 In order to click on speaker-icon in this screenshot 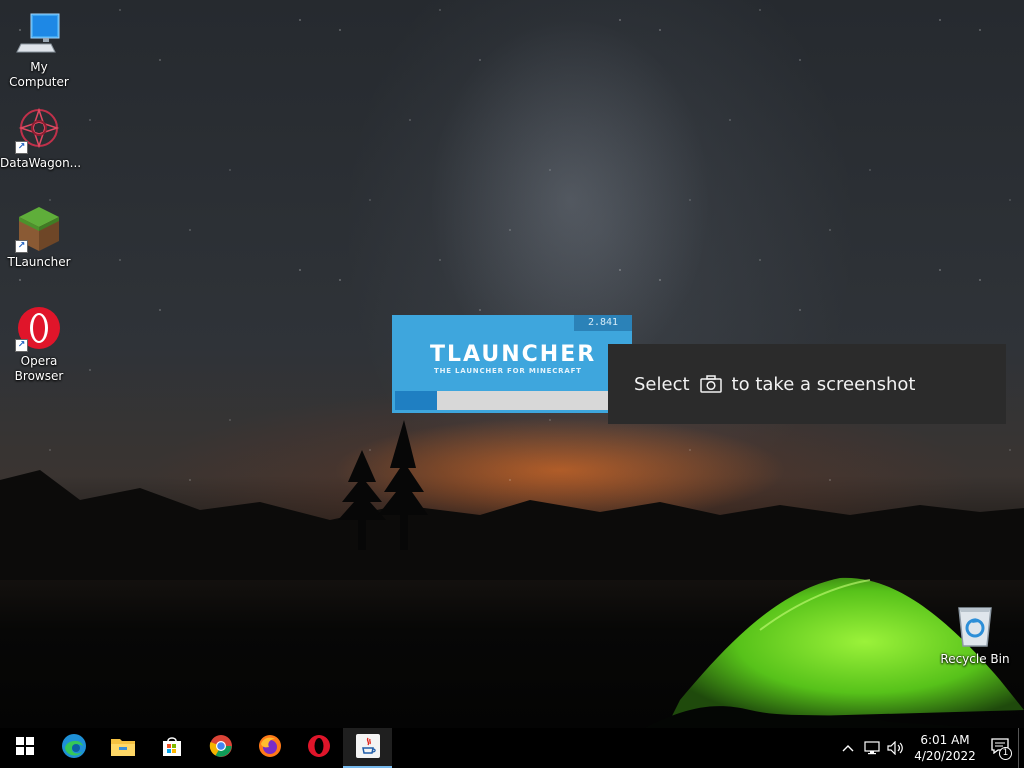, I will do `click(896, 748)`.